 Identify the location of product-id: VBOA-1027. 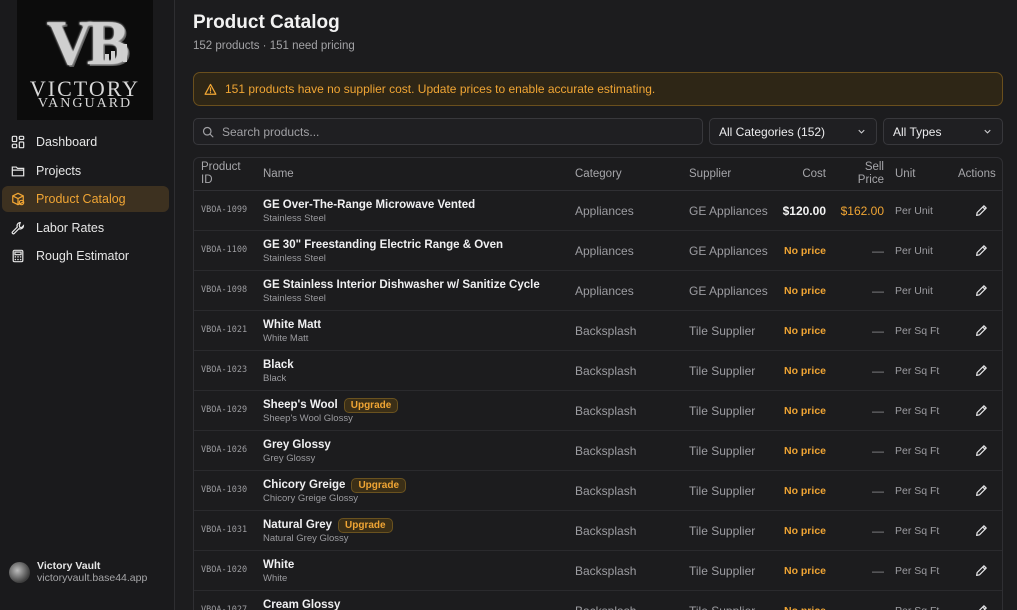
(224, 607).